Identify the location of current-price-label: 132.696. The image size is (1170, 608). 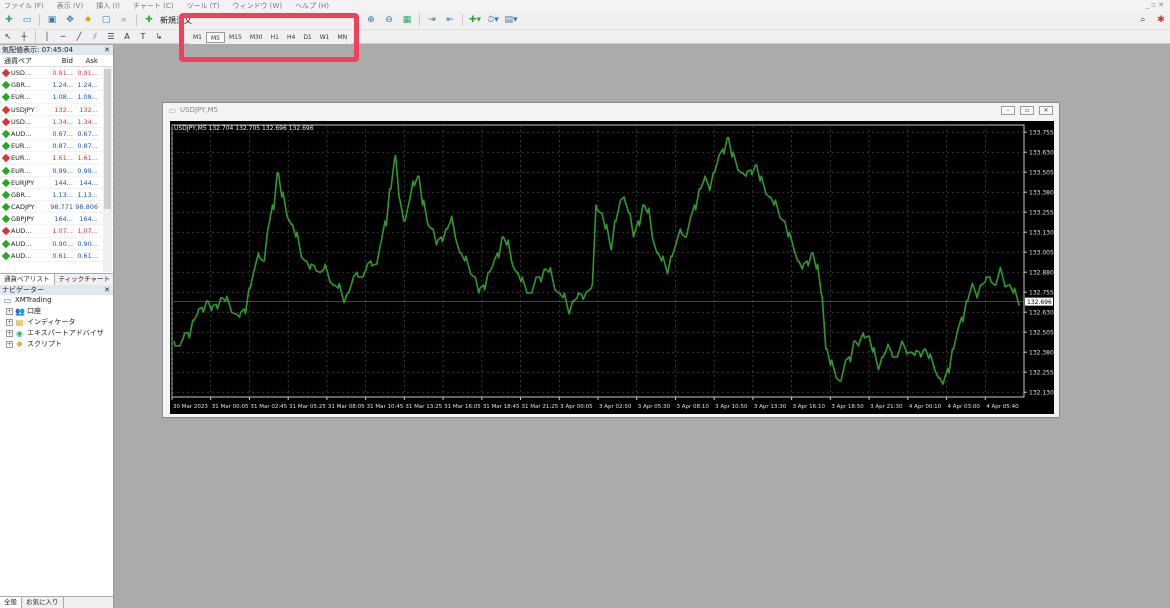
(1039, 302).